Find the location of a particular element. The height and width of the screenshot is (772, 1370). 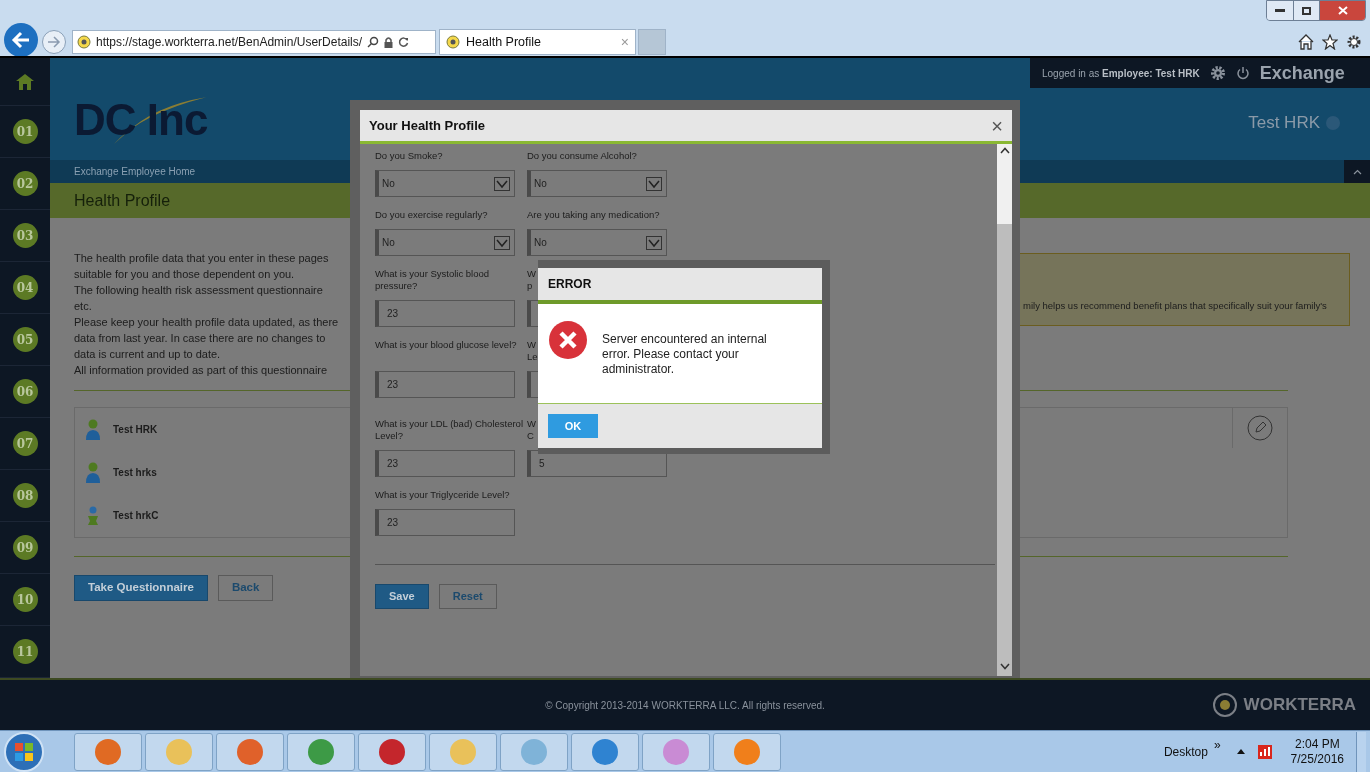

step-badge: 08 is located at coordinates (25, 495).